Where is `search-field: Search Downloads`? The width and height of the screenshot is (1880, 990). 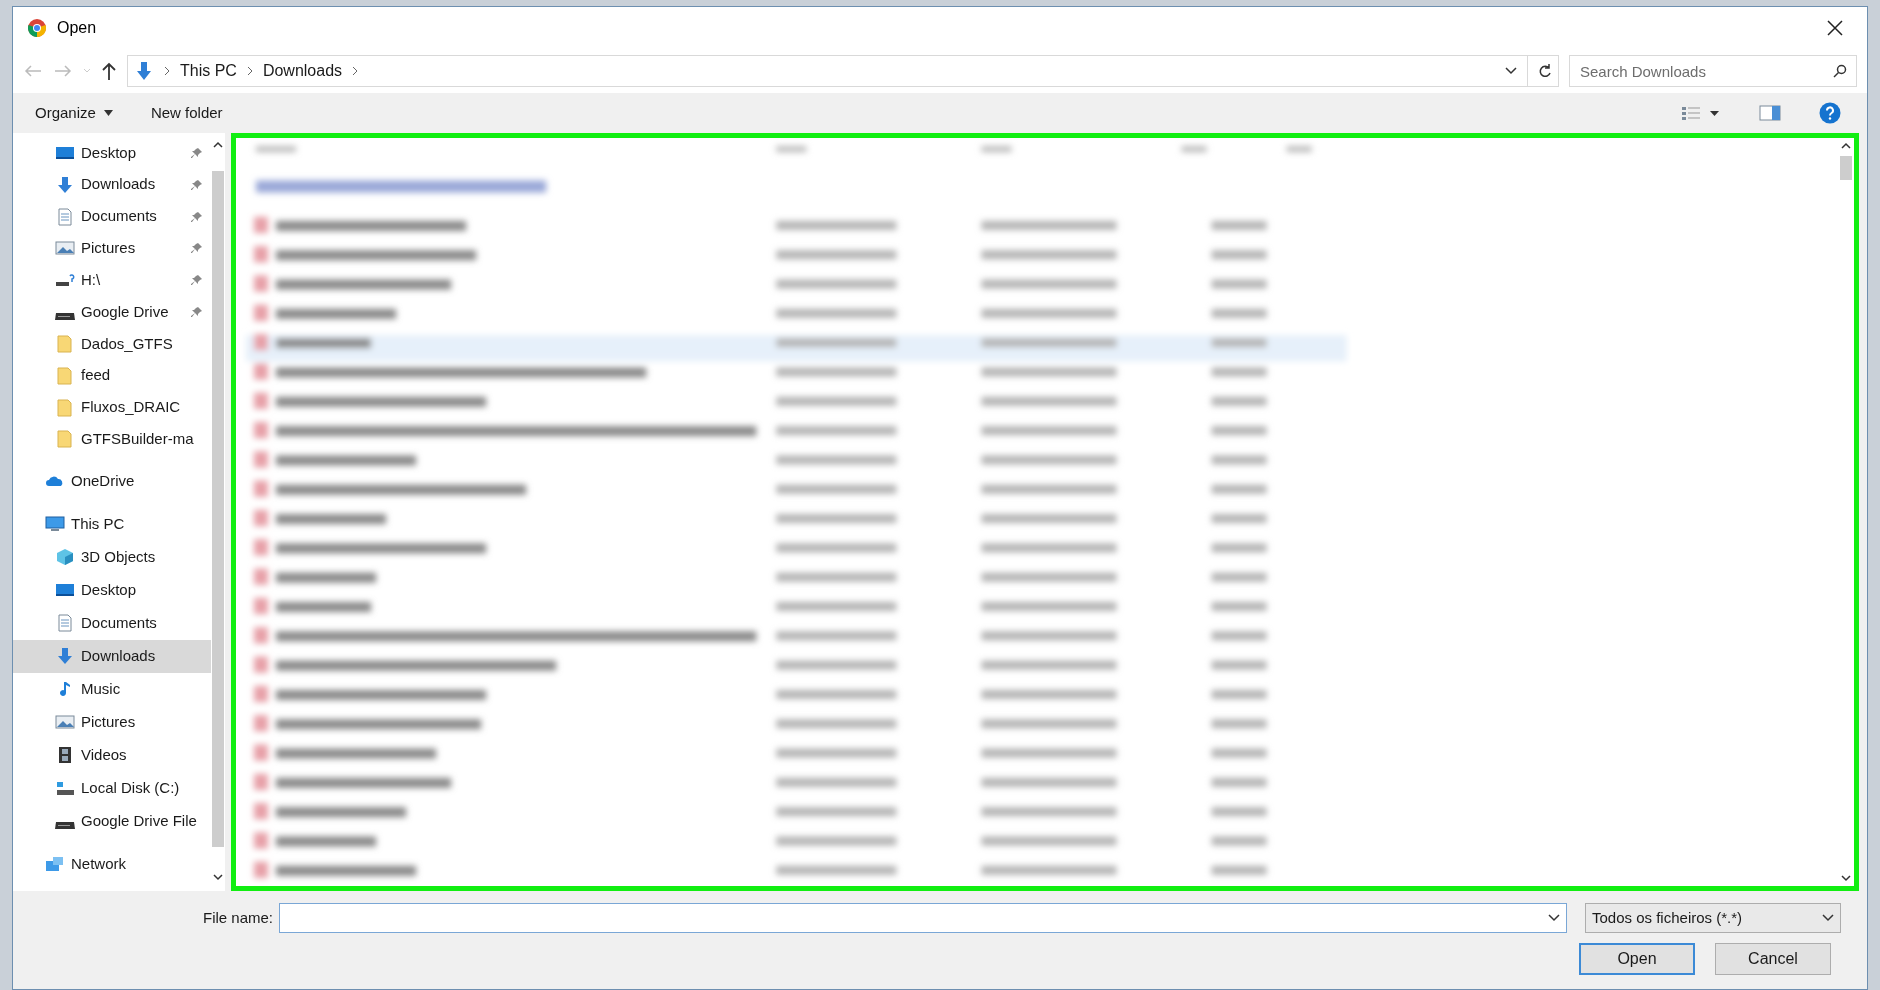
search-field: Search Downloads is located at coordinates (1713, 71).